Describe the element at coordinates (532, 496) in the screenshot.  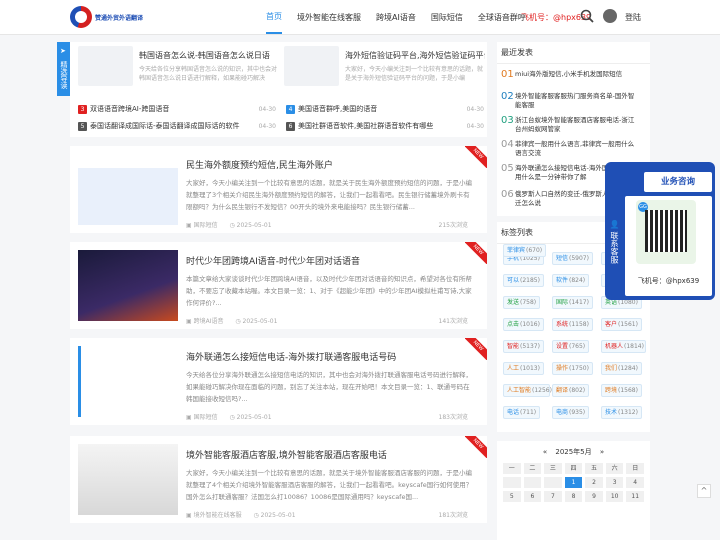
I see `calendar-day: 6` at that location.